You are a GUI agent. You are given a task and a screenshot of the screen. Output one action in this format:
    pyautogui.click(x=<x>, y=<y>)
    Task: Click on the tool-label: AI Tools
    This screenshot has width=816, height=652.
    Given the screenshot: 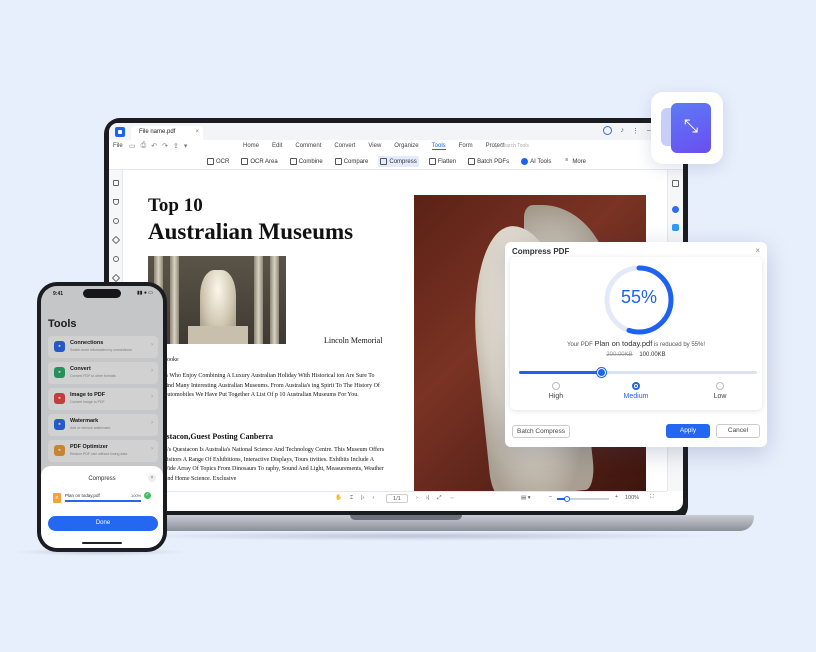 What is the action you would take?
    pyautogui.click(x=541, y=161)
    